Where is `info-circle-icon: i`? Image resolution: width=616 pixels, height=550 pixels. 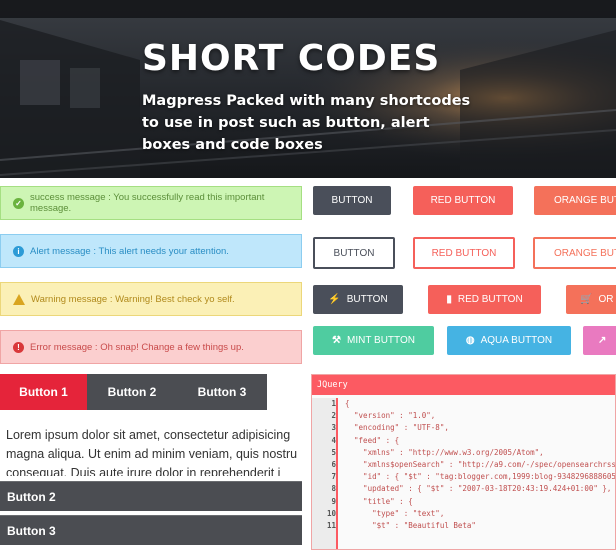
info-circle-icon: i is located at coordinates (18, 251).